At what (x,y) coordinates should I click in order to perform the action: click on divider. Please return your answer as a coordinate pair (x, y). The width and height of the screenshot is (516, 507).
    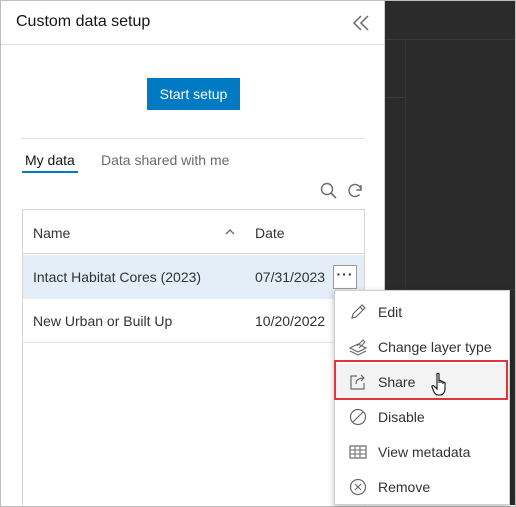
    Looking at the image, I should click on (193, 138).